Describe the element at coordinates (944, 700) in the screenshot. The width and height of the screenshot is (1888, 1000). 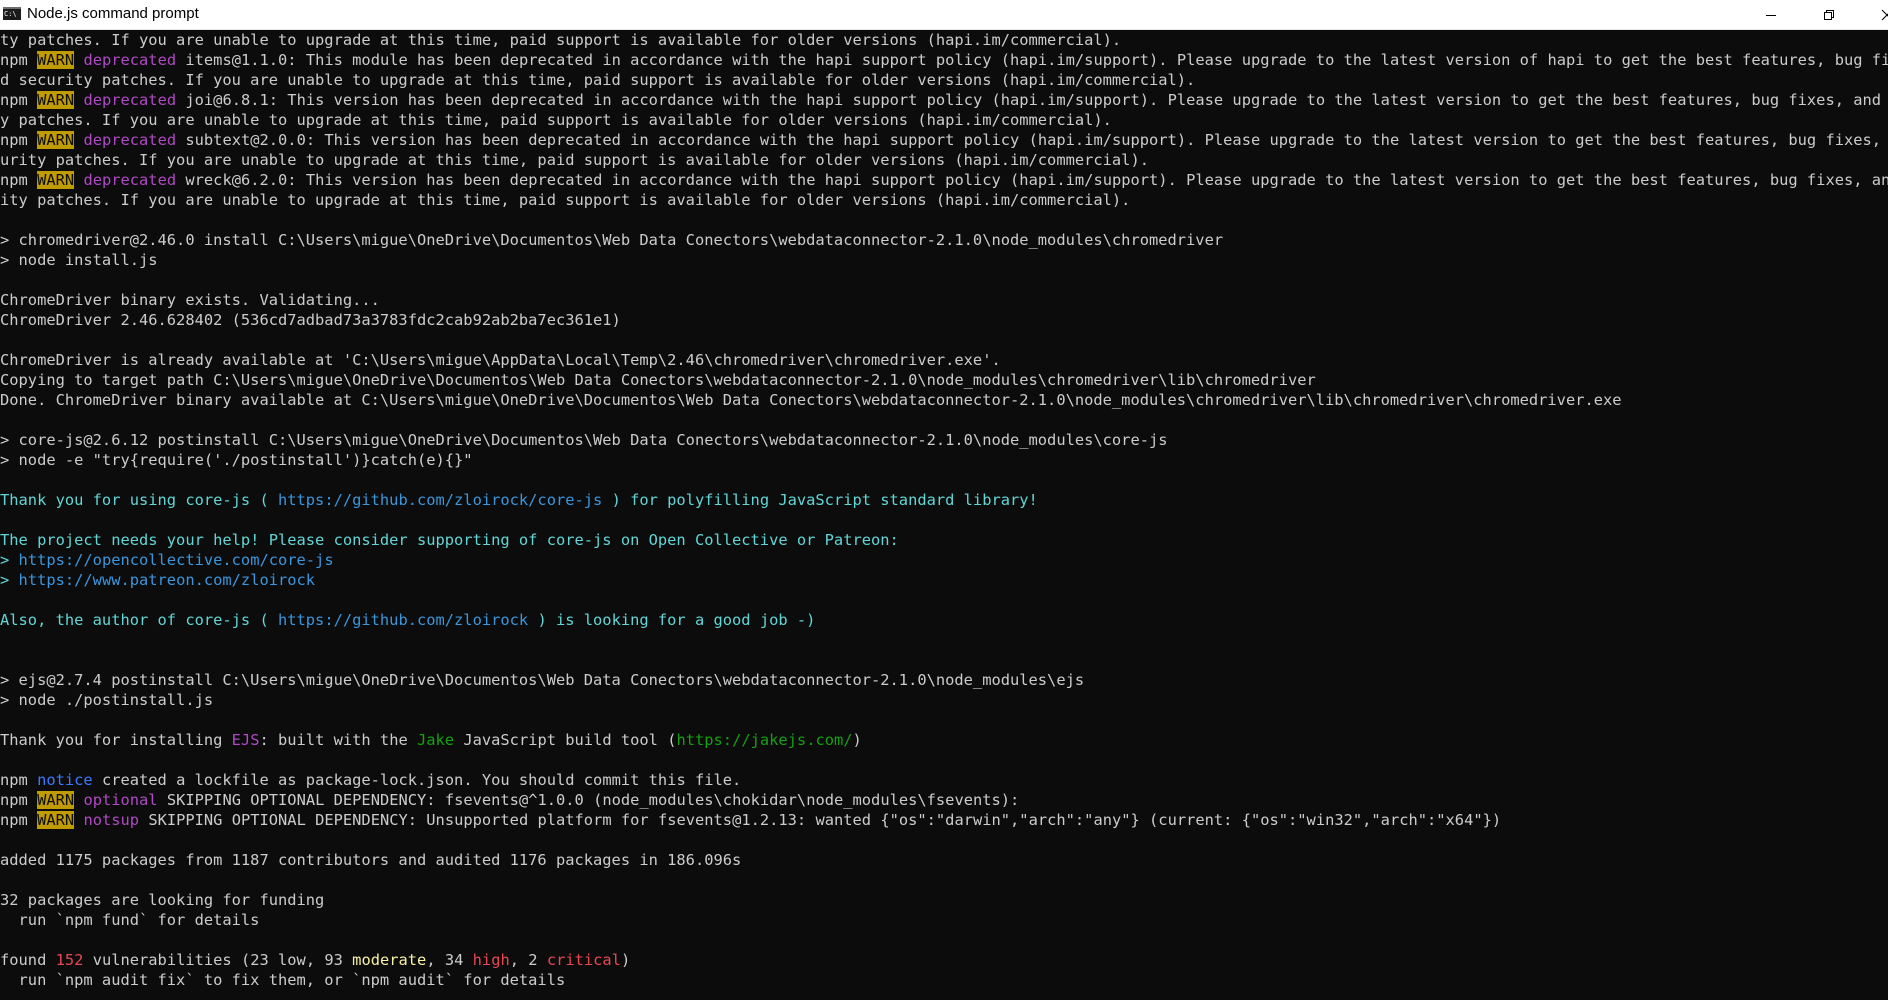
I see `terminal-line: > node ./postinstall.js` at that location.